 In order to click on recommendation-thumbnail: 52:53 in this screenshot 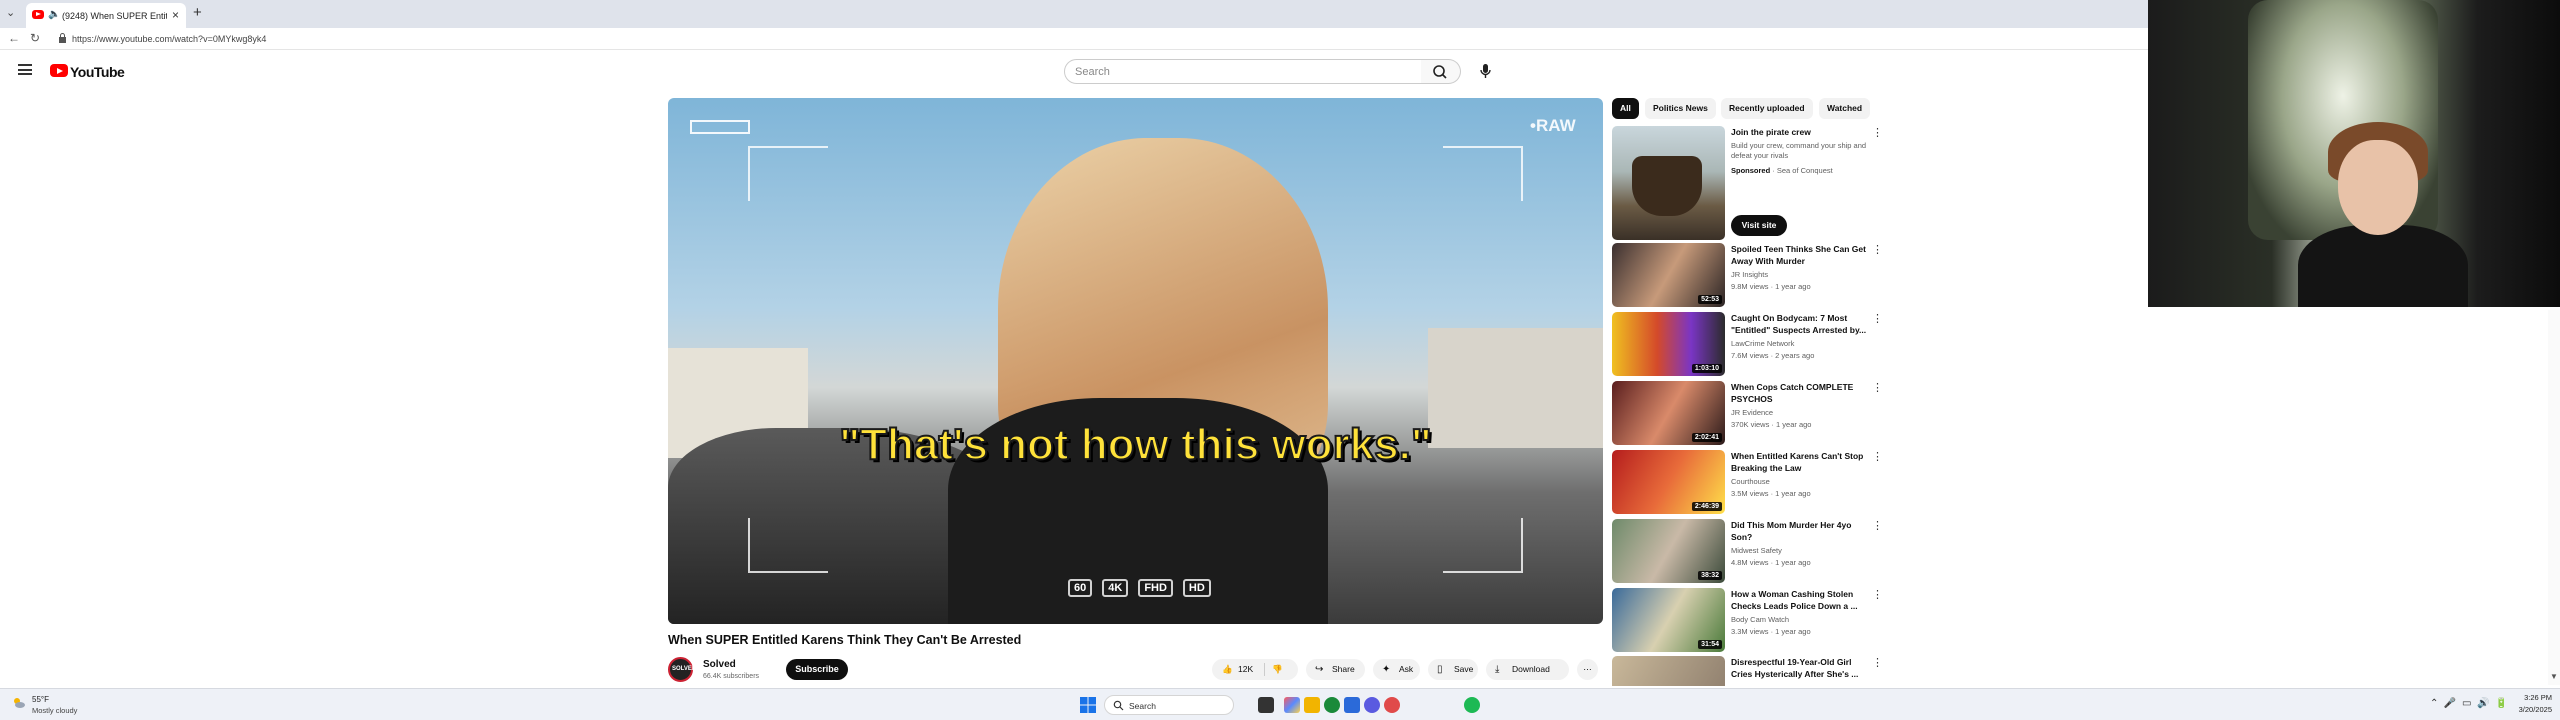, I will do `click(1668, 275)`.